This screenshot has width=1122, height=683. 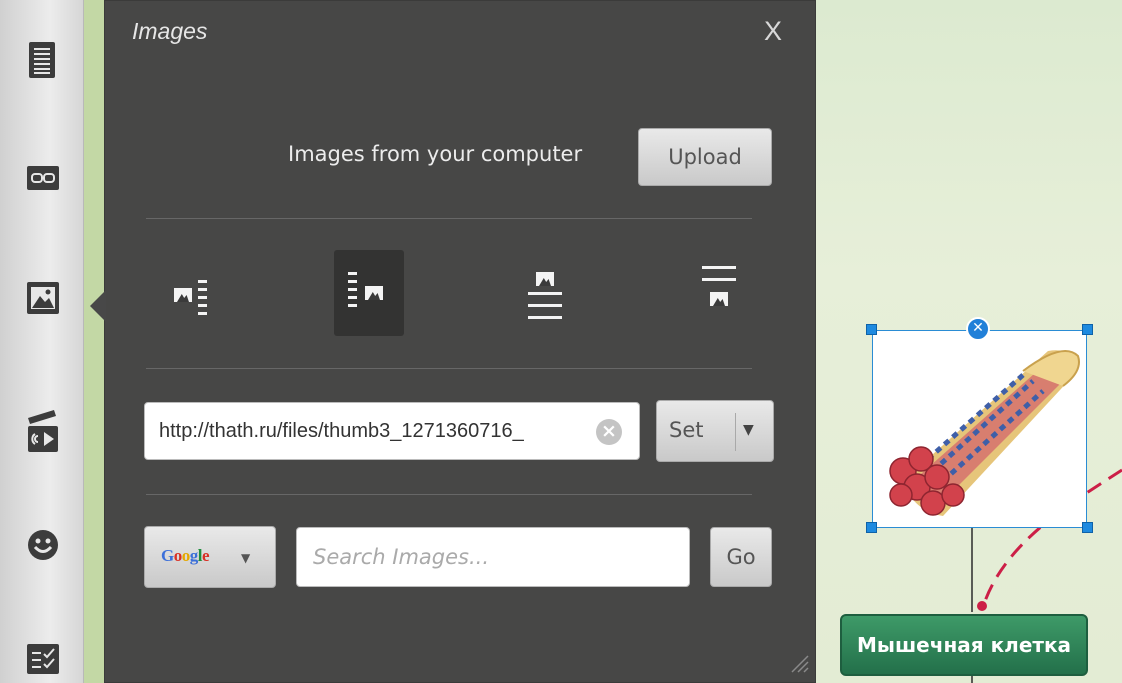 What do you see at coordinates (42, 341) in the screenshot?
I see `left-toolbar` at bounding box center [42, 341].